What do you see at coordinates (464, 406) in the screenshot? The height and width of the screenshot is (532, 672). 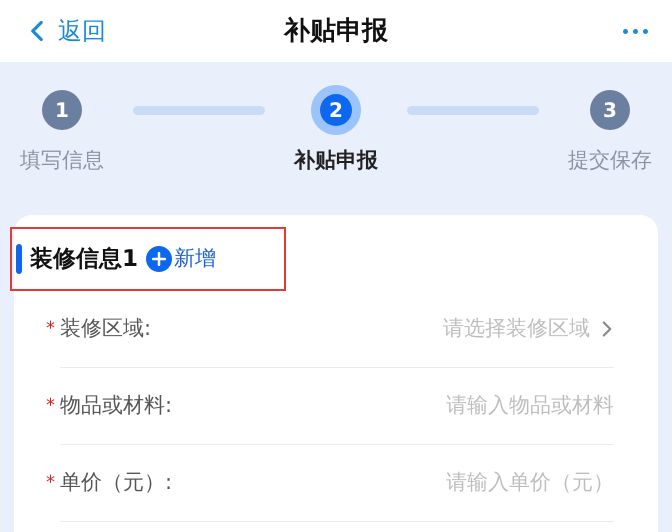 I see `input-field: 请输入物品或材料` at bounding box center [464, 406].